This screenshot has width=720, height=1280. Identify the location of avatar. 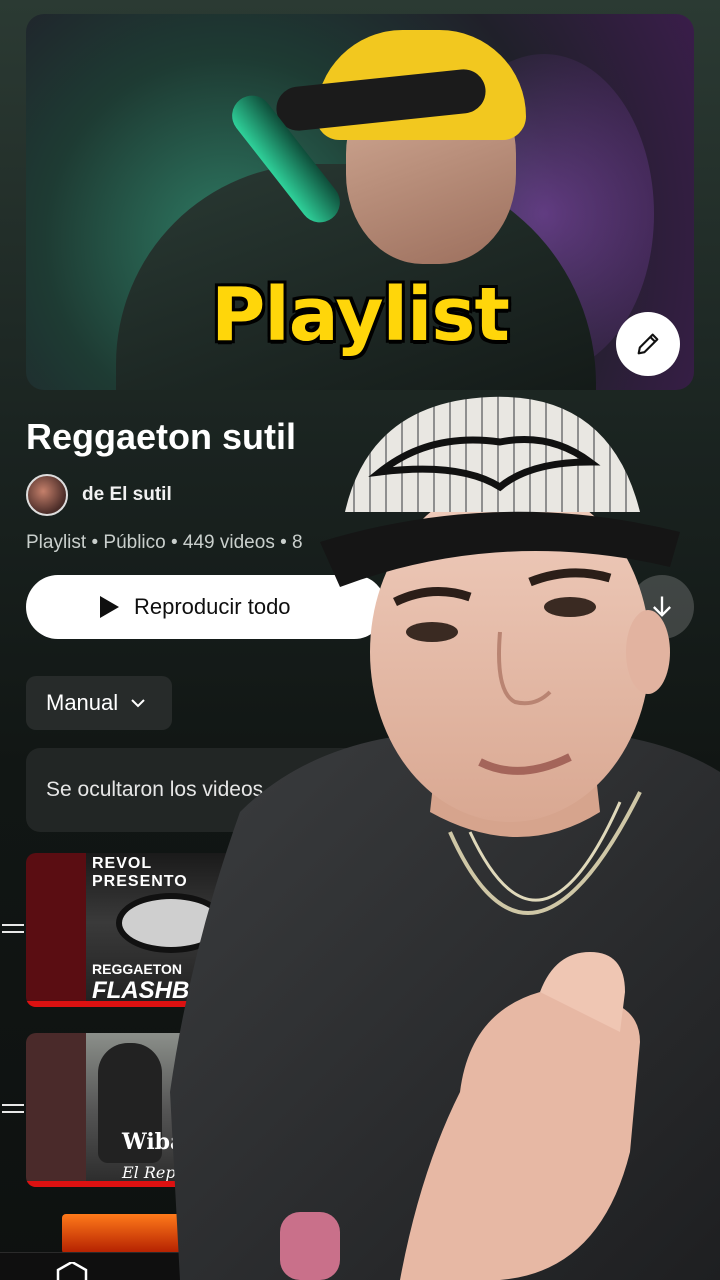
(47, 495).